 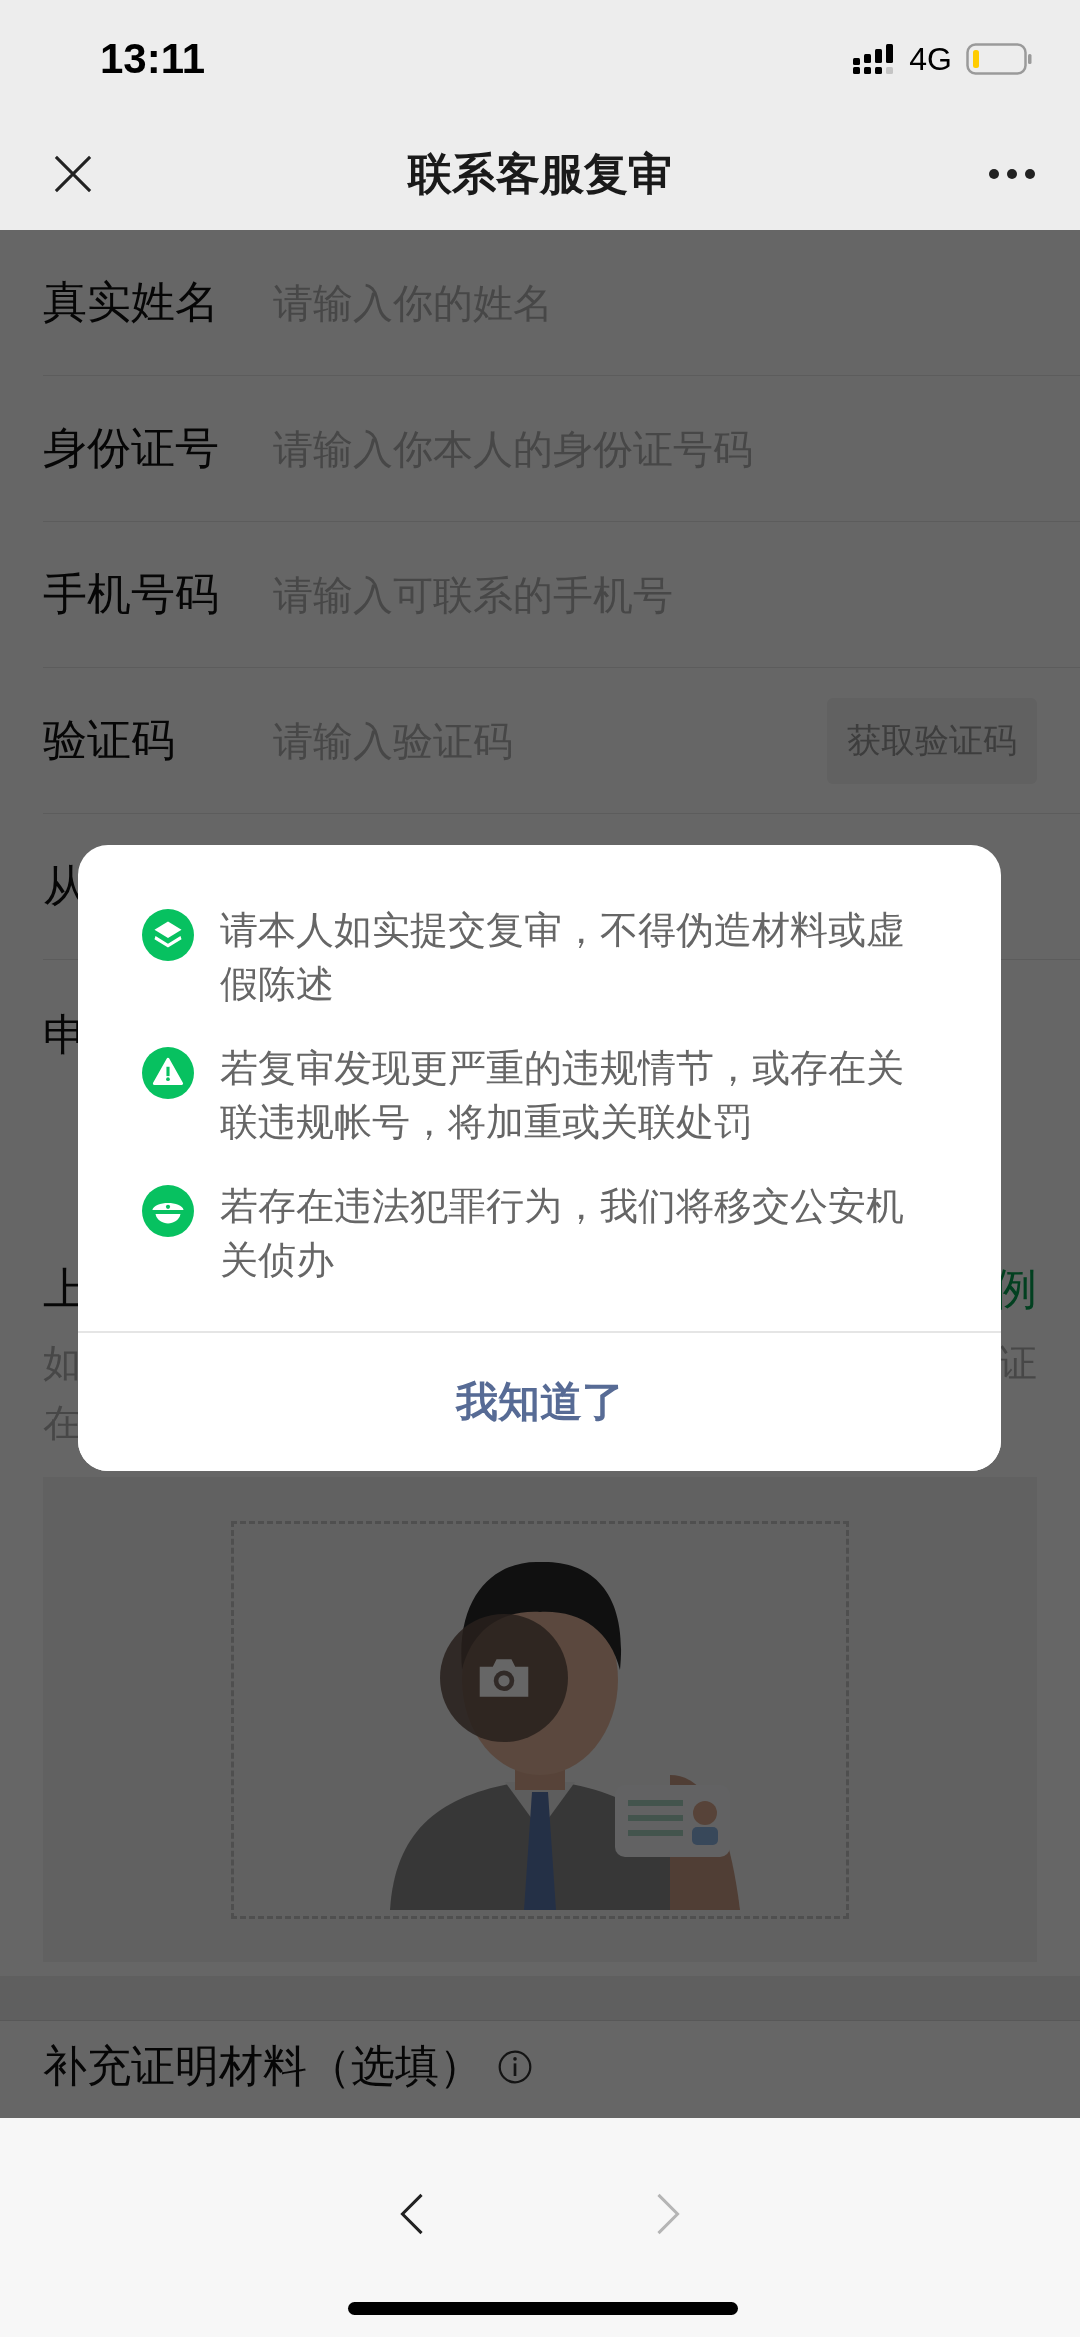 I want to click on field-label: 手机号码, so click(x=131, y=594).